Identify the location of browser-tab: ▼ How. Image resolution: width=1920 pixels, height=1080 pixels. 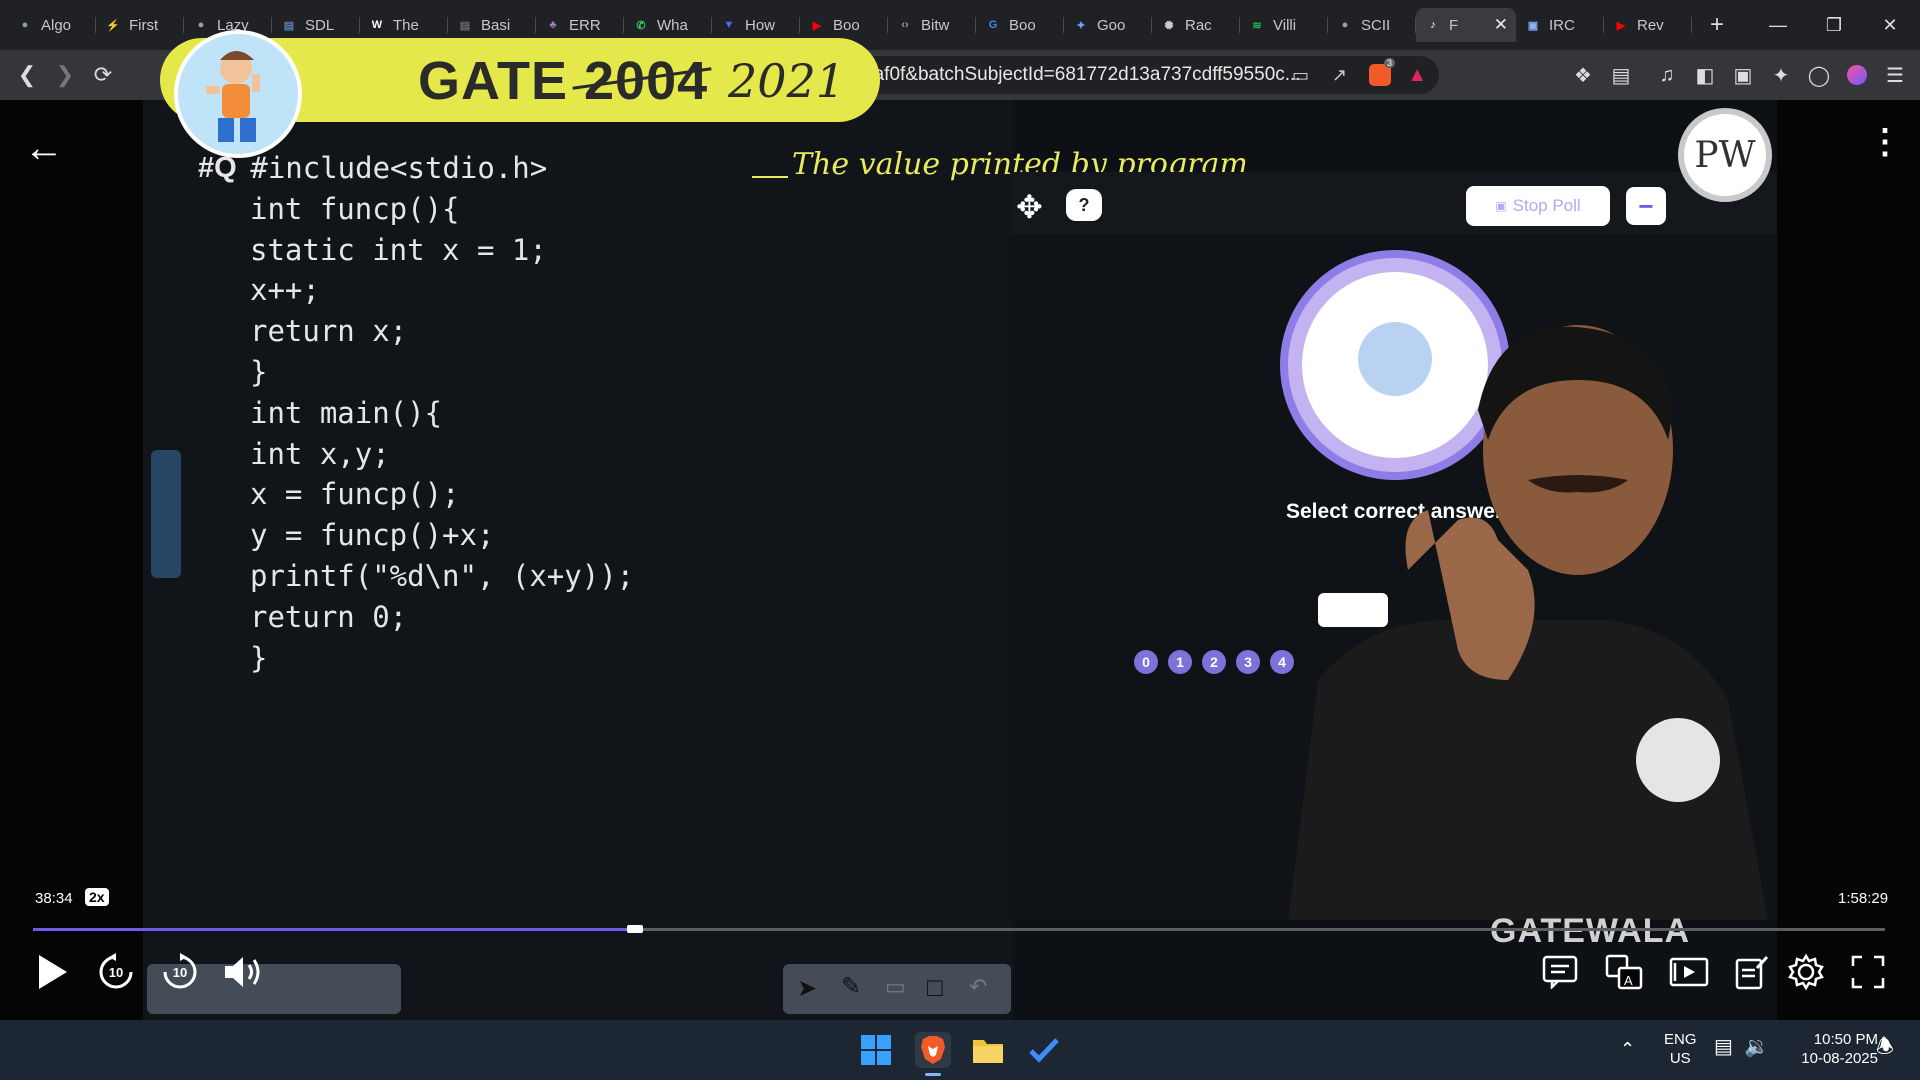
(756, 25).